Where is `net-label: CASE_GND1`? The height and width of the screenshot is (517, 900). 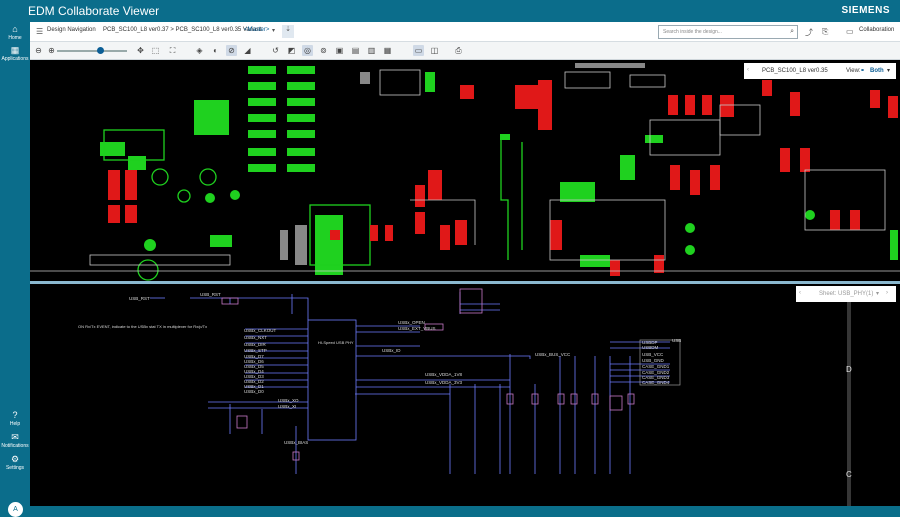
net-label: CASE_GND1 is located at coordinates (656, 366).